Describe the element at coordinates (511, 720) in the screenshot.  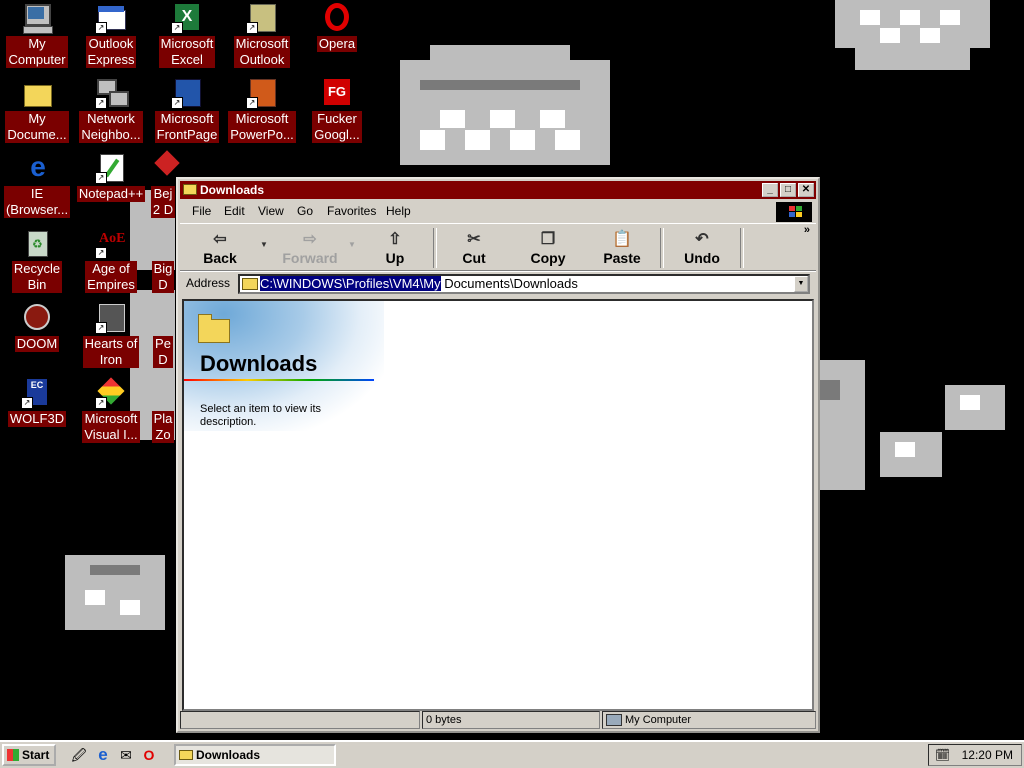
I see `status-panel-size: 0 bytes` at that location.